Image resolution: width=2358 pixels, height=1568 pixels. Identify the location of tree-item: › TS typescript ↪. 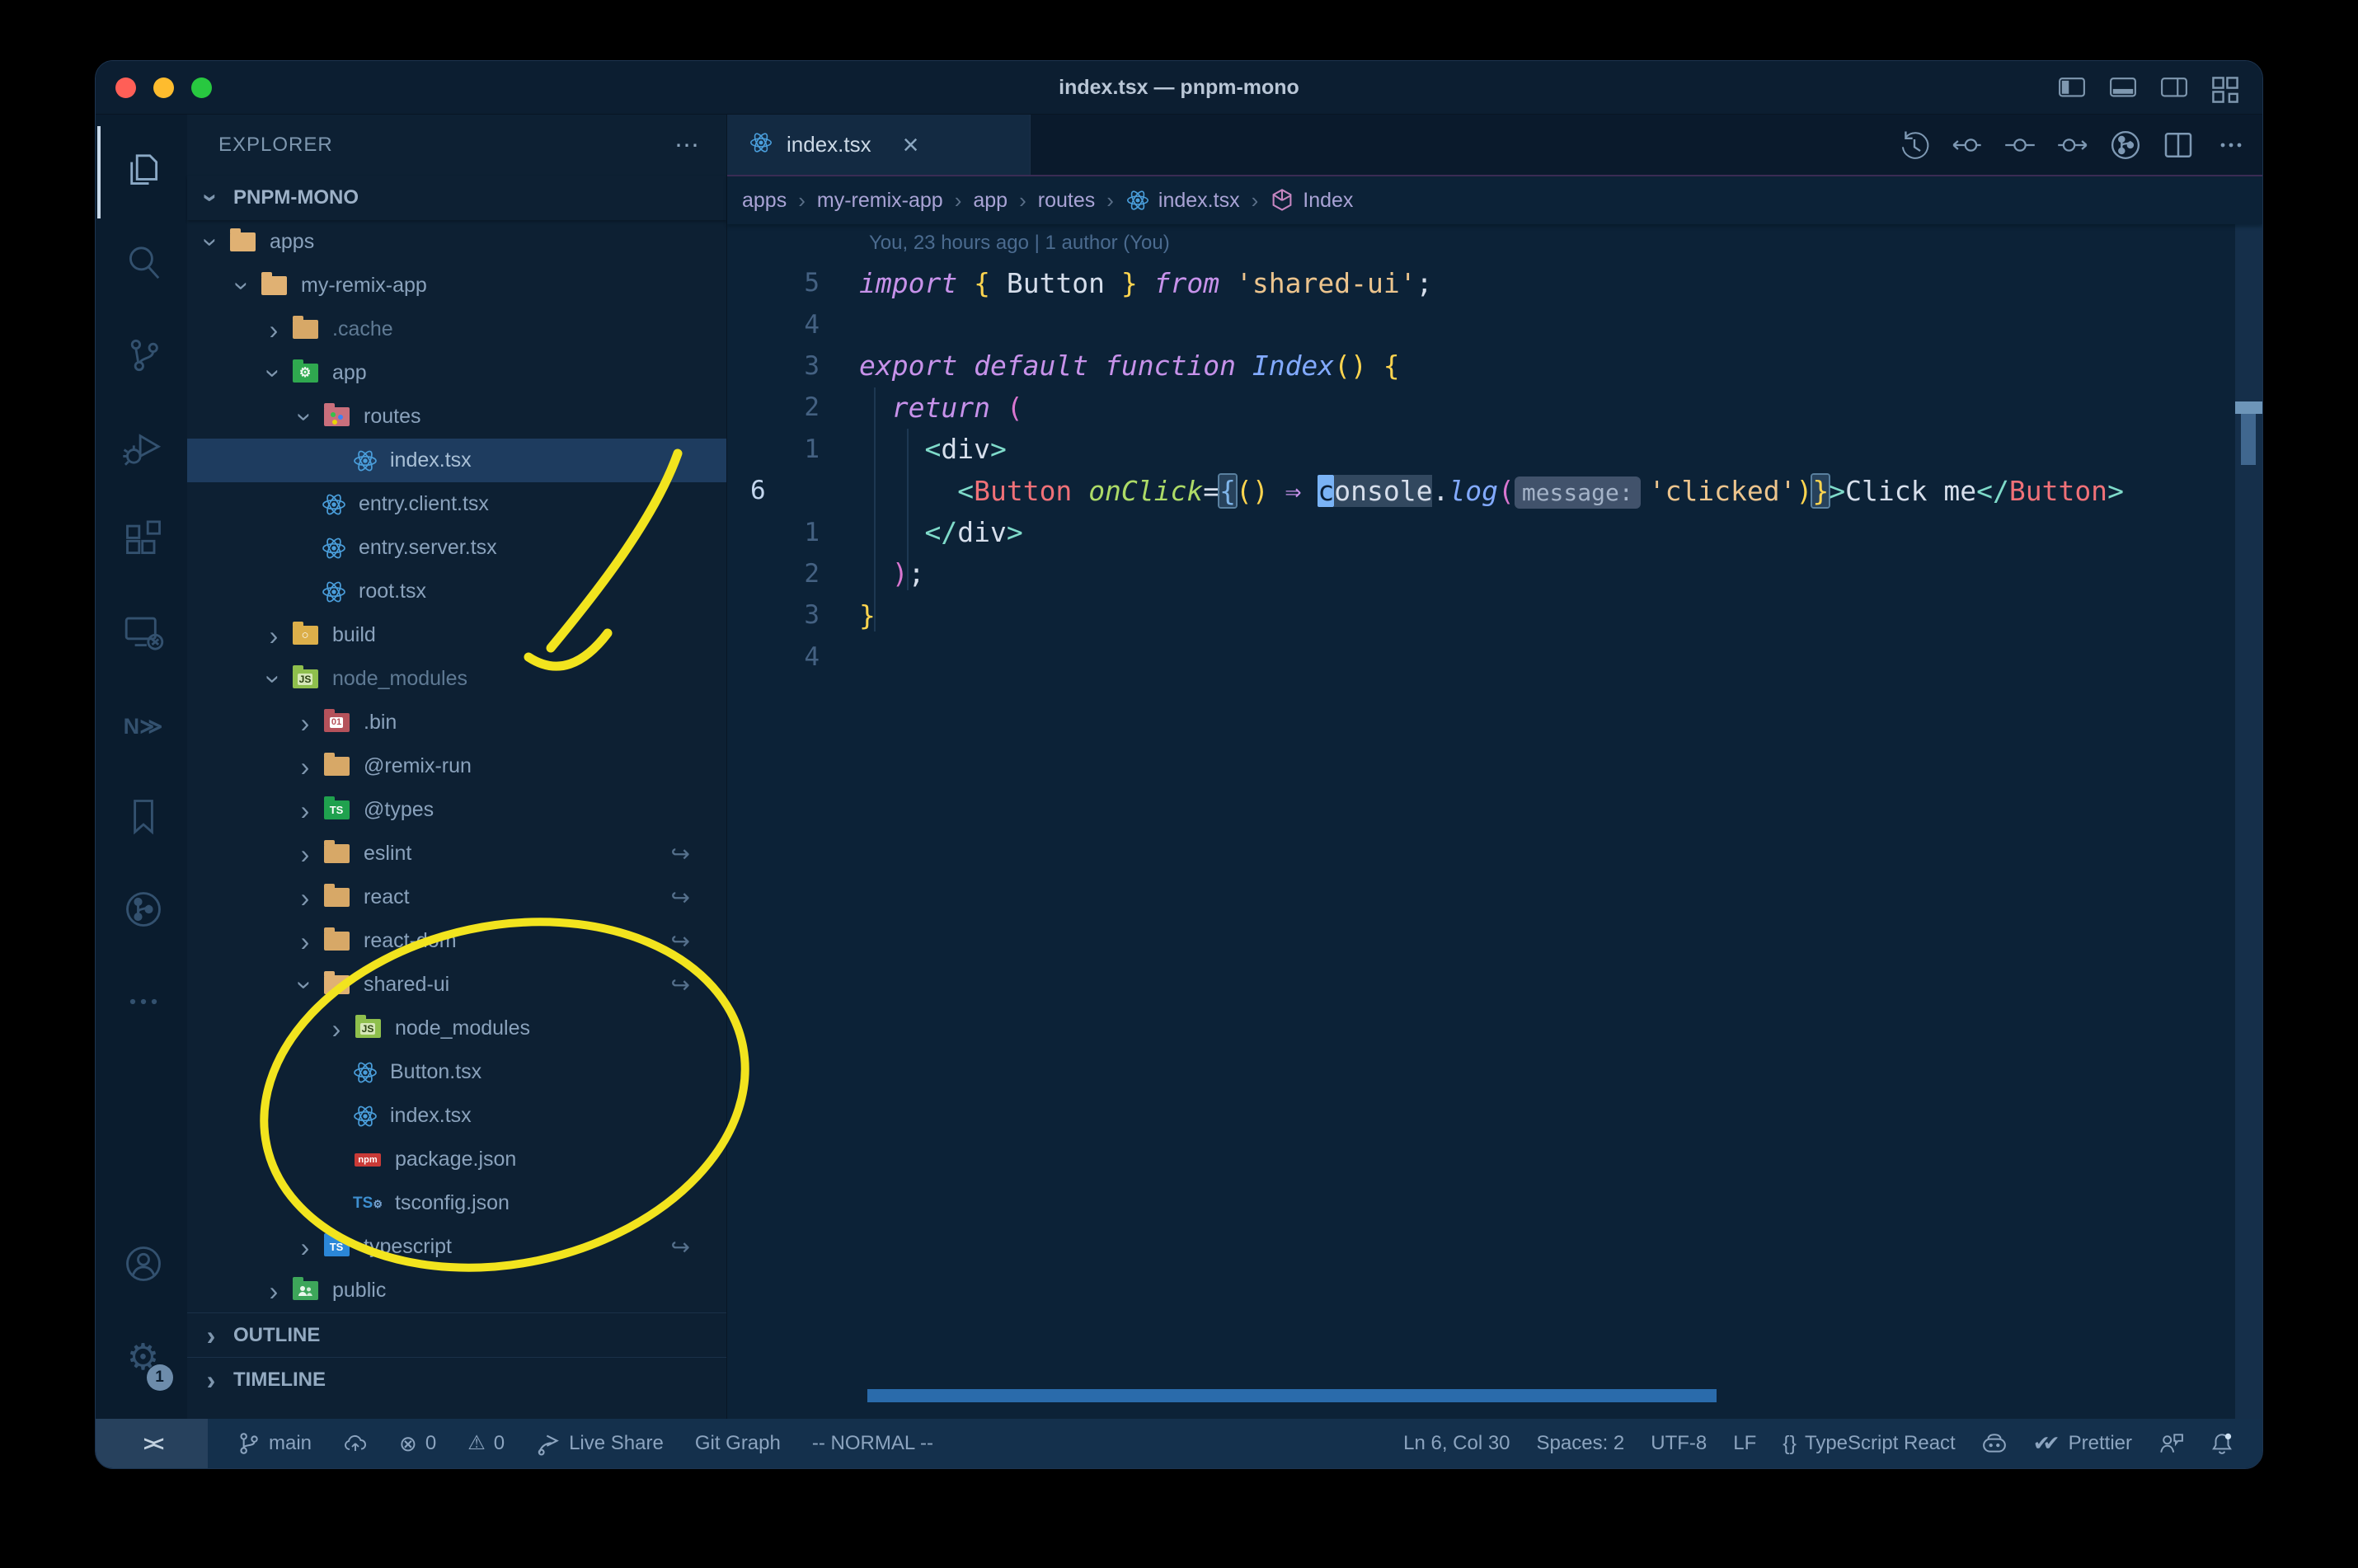
(457, 1247).